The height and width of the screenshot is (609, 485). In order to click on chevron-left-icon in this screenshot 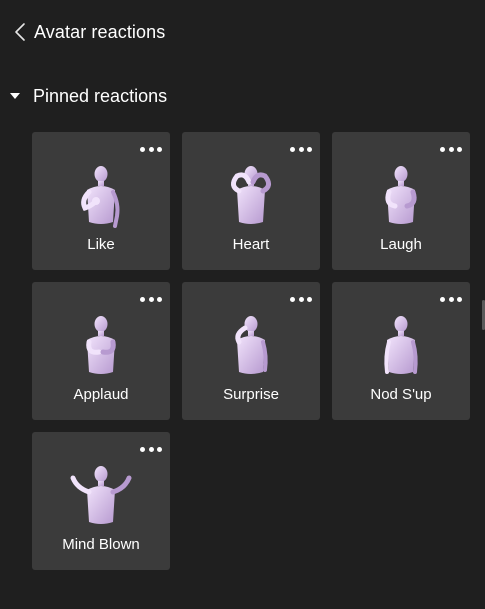, I will do `click(20, 32)`.